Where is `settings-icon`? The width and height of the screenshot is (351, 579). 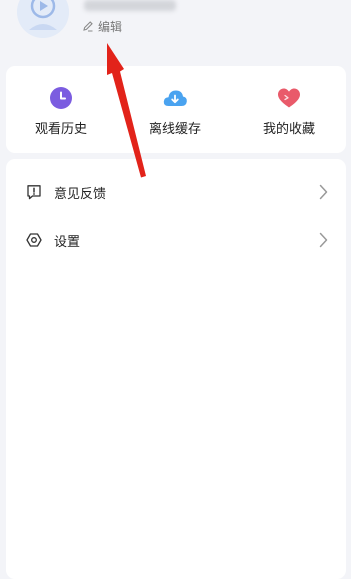
settings-icon is located at coordinates (34, 240).